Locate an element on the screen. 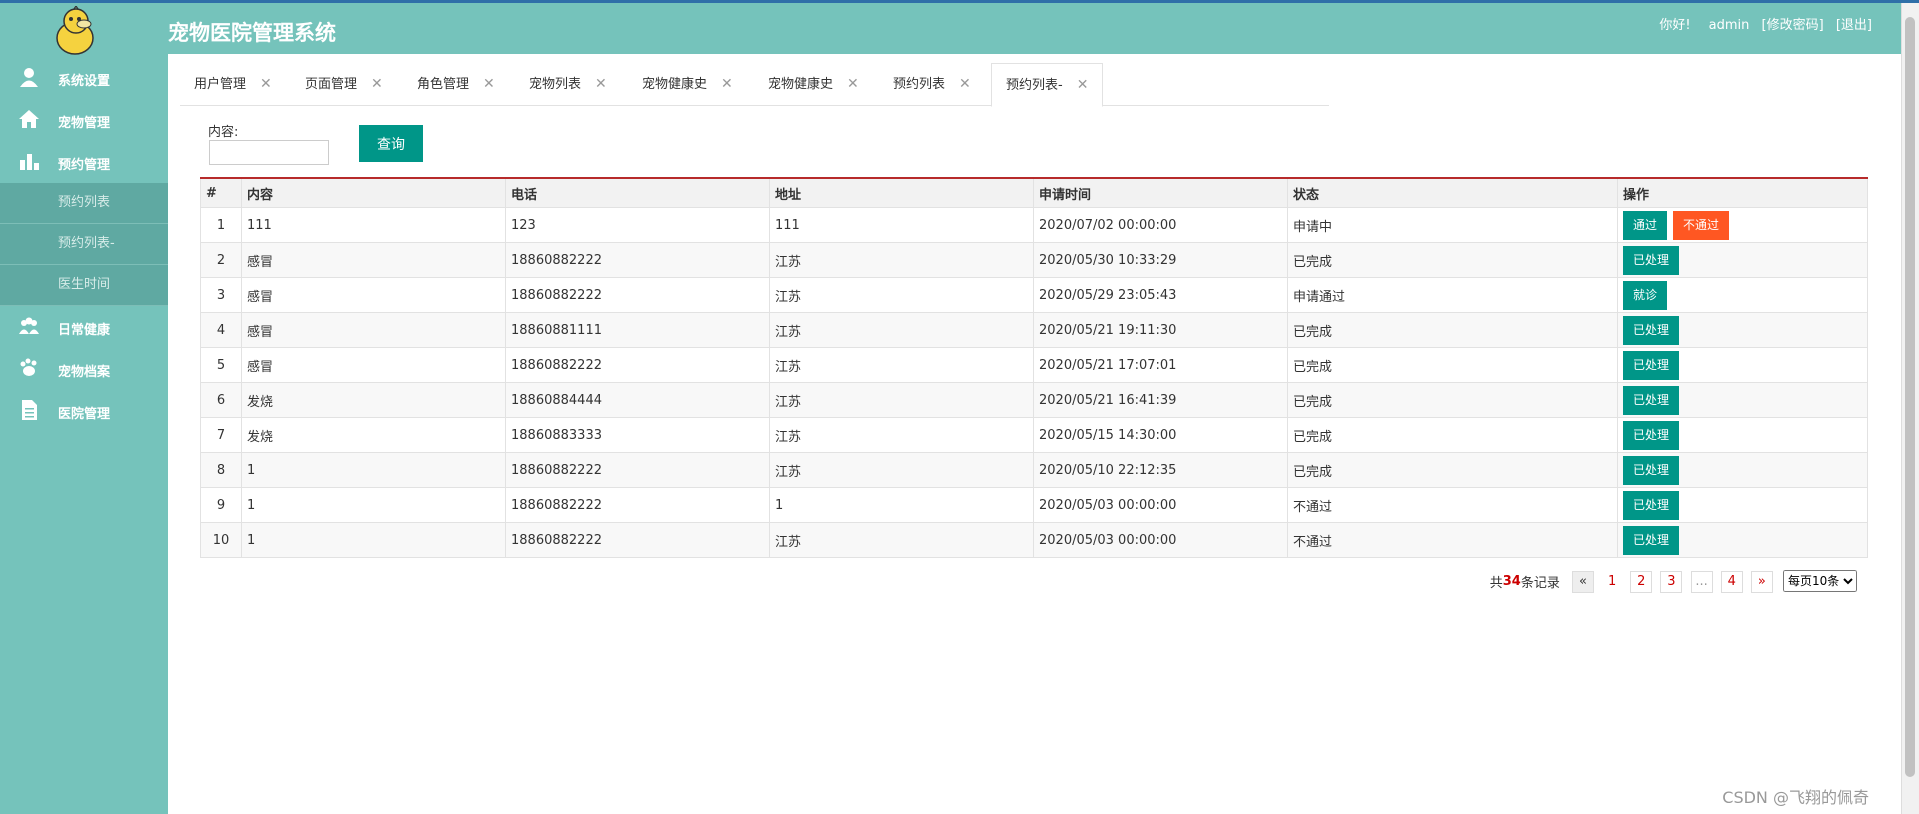 This screenshot has width=1919, height=814. sidebar-item-label: 预约管理 is located at coordinates (84, 165).